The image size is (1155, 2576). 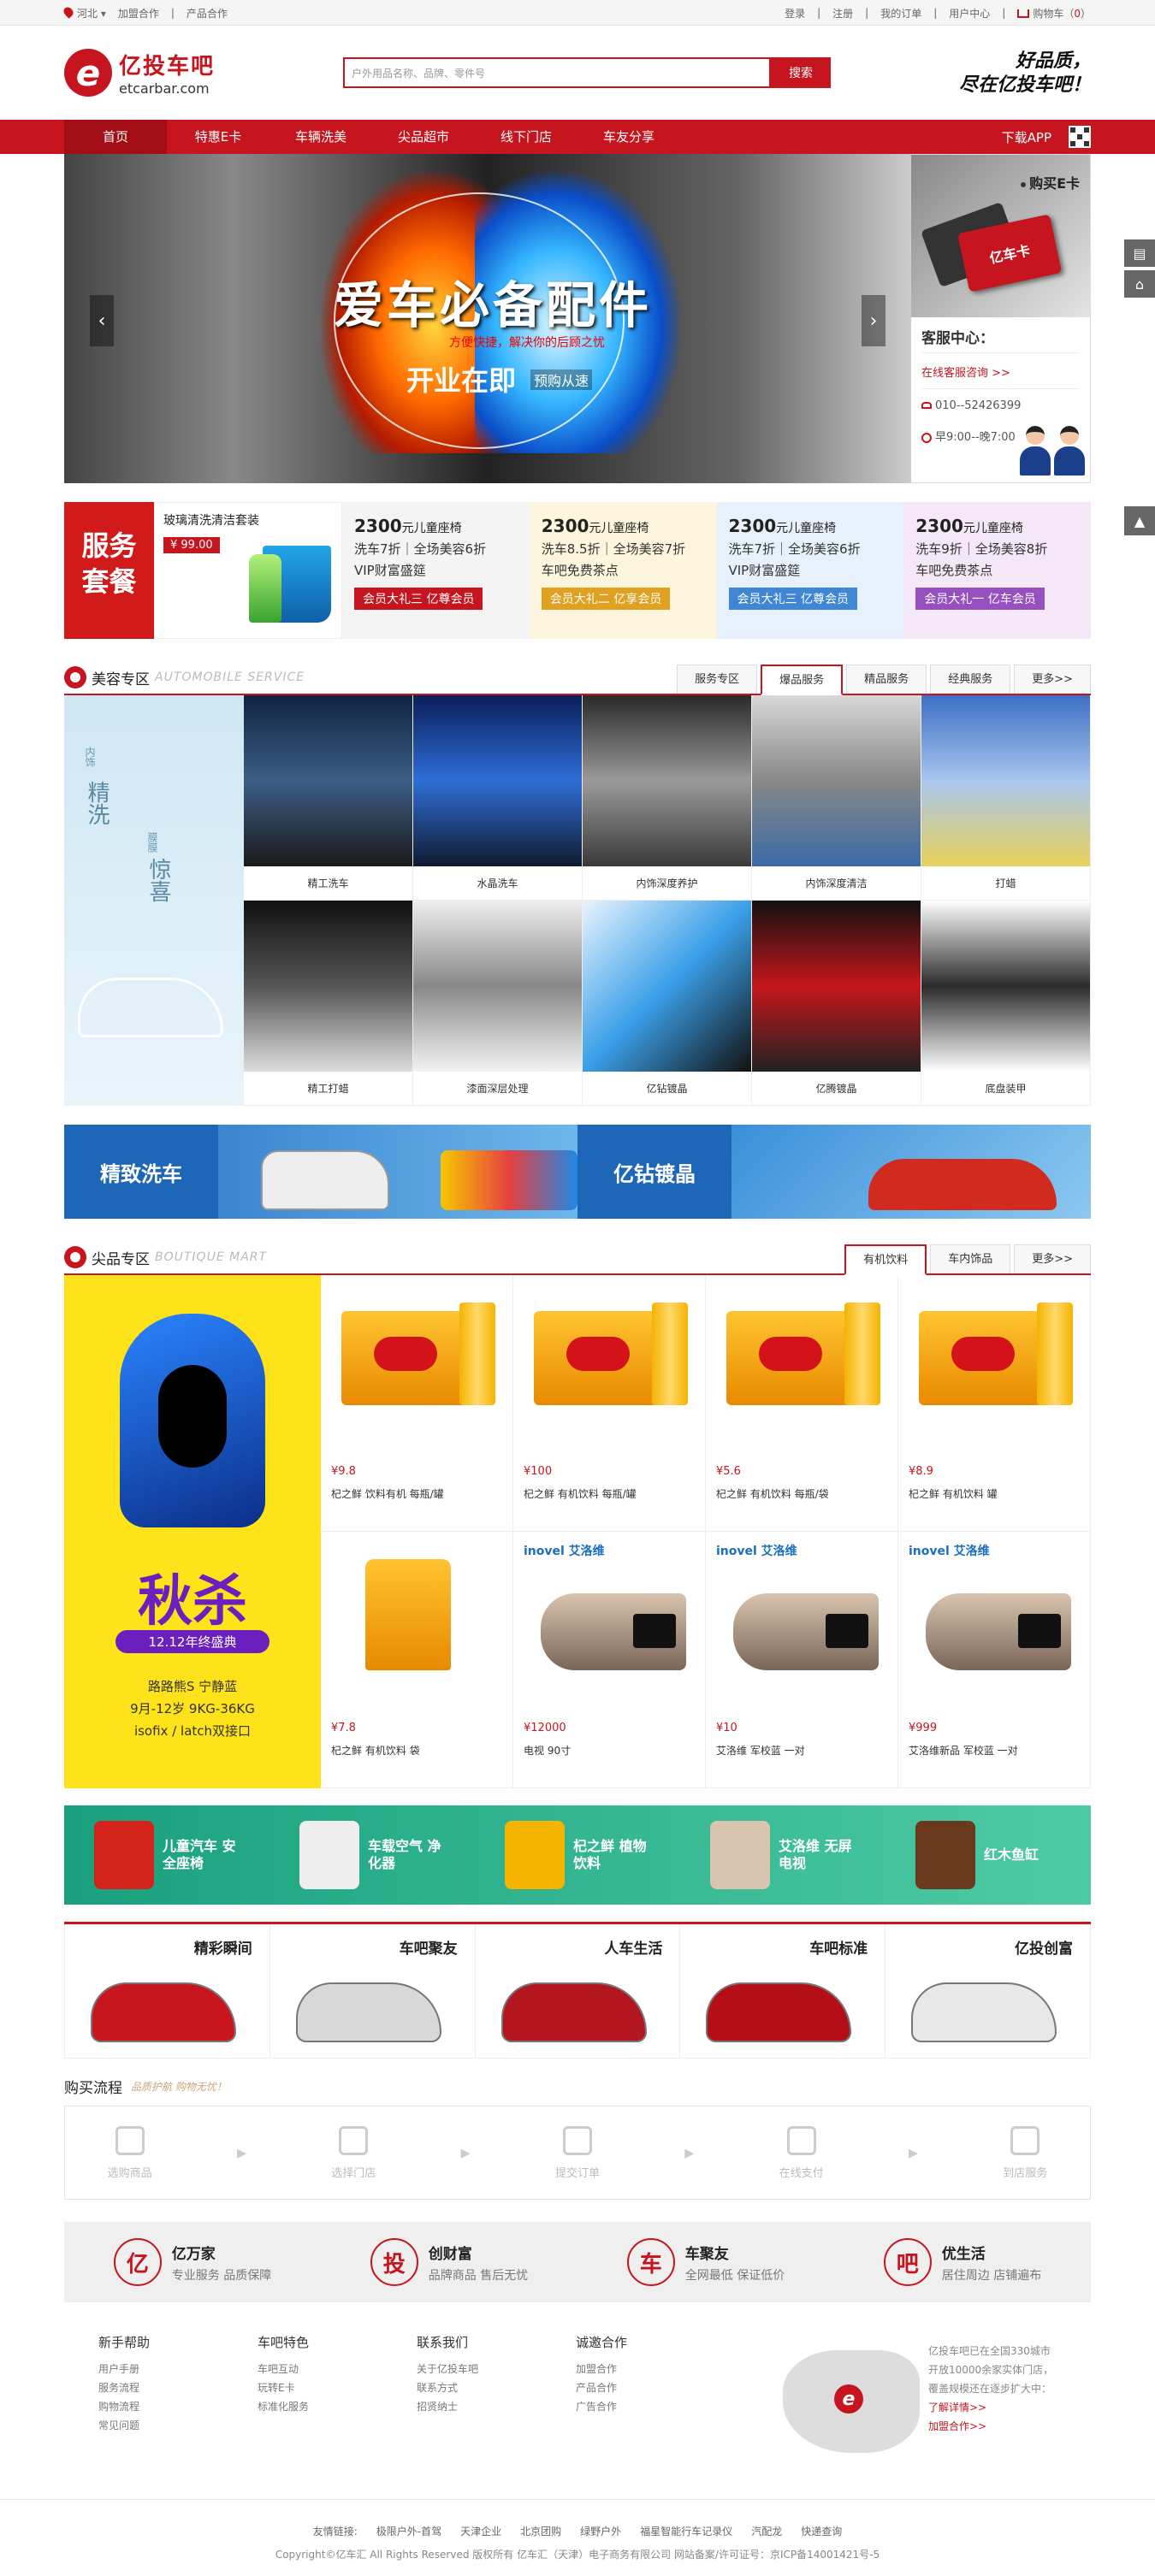 I want to click on friend-link: 北京团购, so click(x=540, y=2531).